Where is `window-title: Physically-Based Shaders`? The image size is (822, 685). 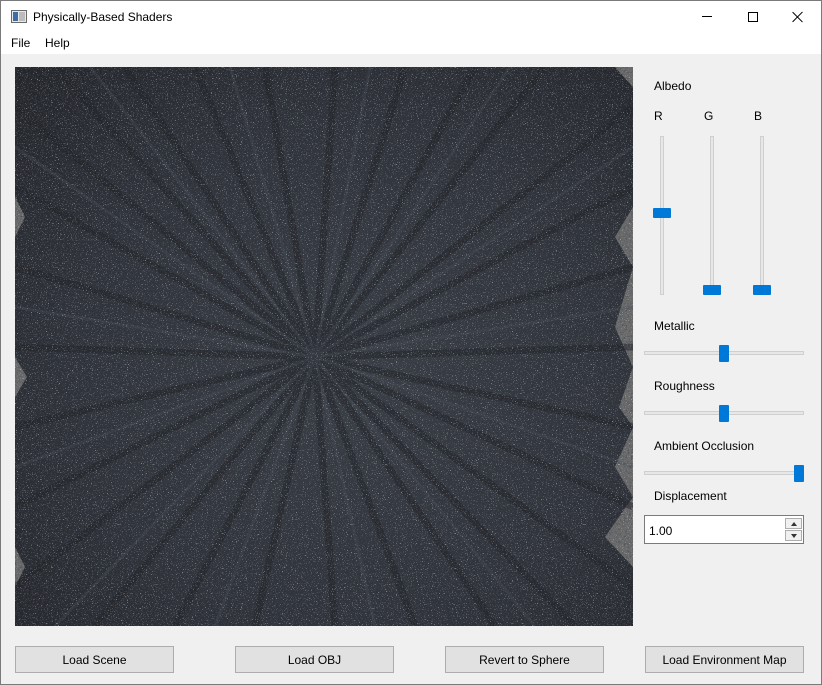 window-title: Physically-Based Shaders is located at coordinates (103, 17).